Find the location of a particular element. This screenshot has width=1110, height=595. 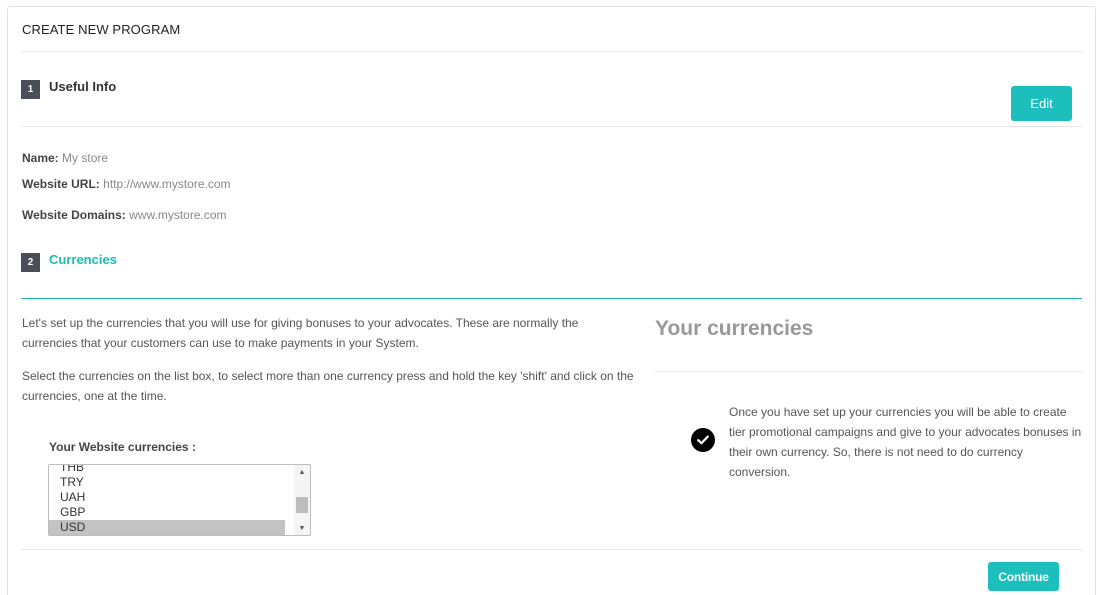

currency-option-try: TRY is located at coordinates (167, 482).